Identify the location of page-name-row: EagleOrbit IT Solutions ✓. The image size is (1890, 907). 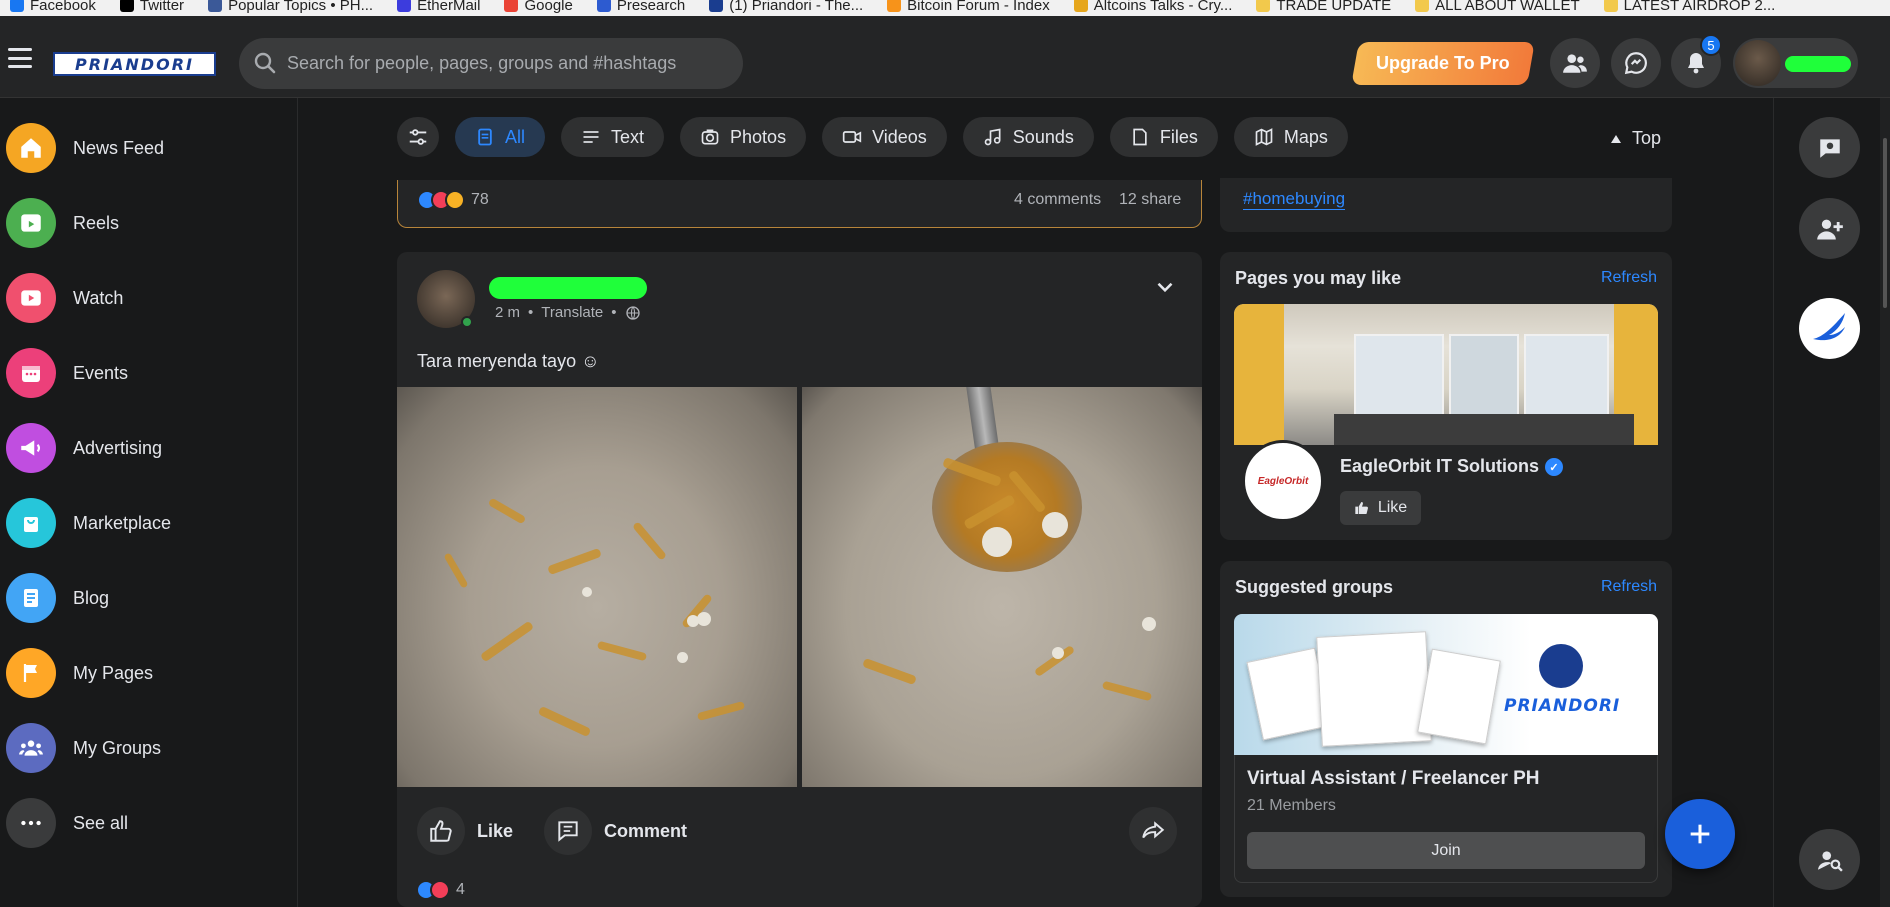
(1452, 466).